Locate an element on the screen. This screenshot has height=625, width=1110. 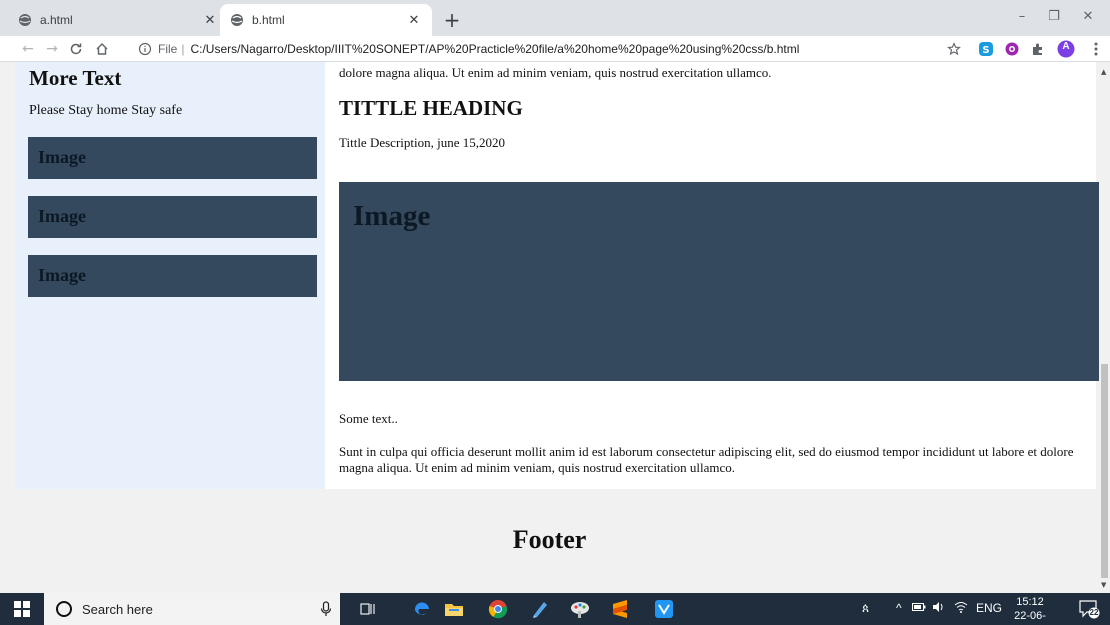
tab-title: a.html is located at coordinates (56, 20).